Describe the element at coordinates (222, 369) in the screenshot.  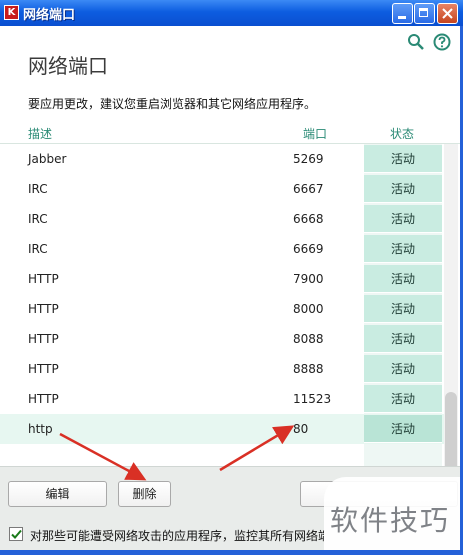
I see `table-row: HTTP 8888 活动` at that location.